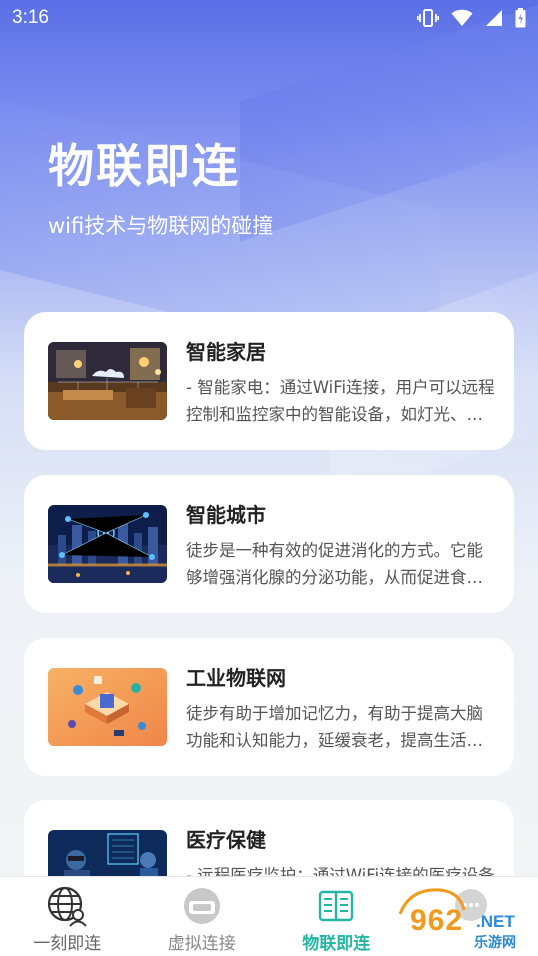 The image size is (538, 956). Describe the element at coordinates (144, 166) in the screenshot. I see `page-title: 物联即连` at that location.